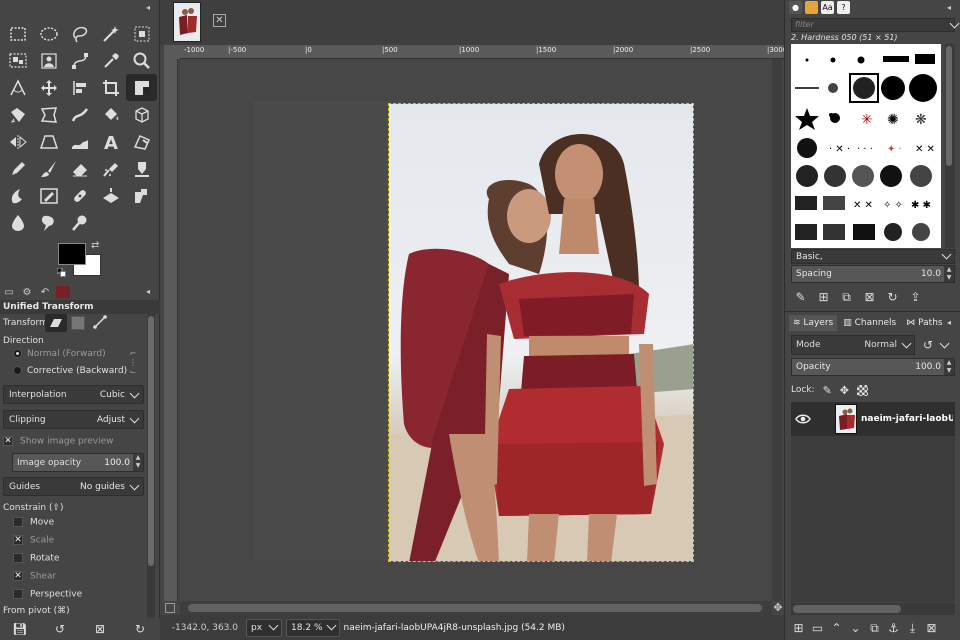  What do you see at coordinates (18, 522) in the screenshot?
I see `constrain-move-checkbox` at bounding box center [18, 522].